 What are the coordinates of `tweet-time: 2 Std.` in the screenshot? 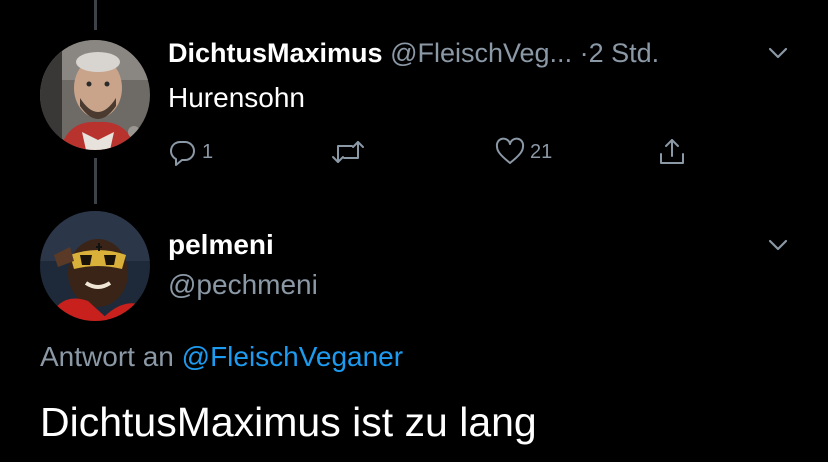 It's located at (624, 53).